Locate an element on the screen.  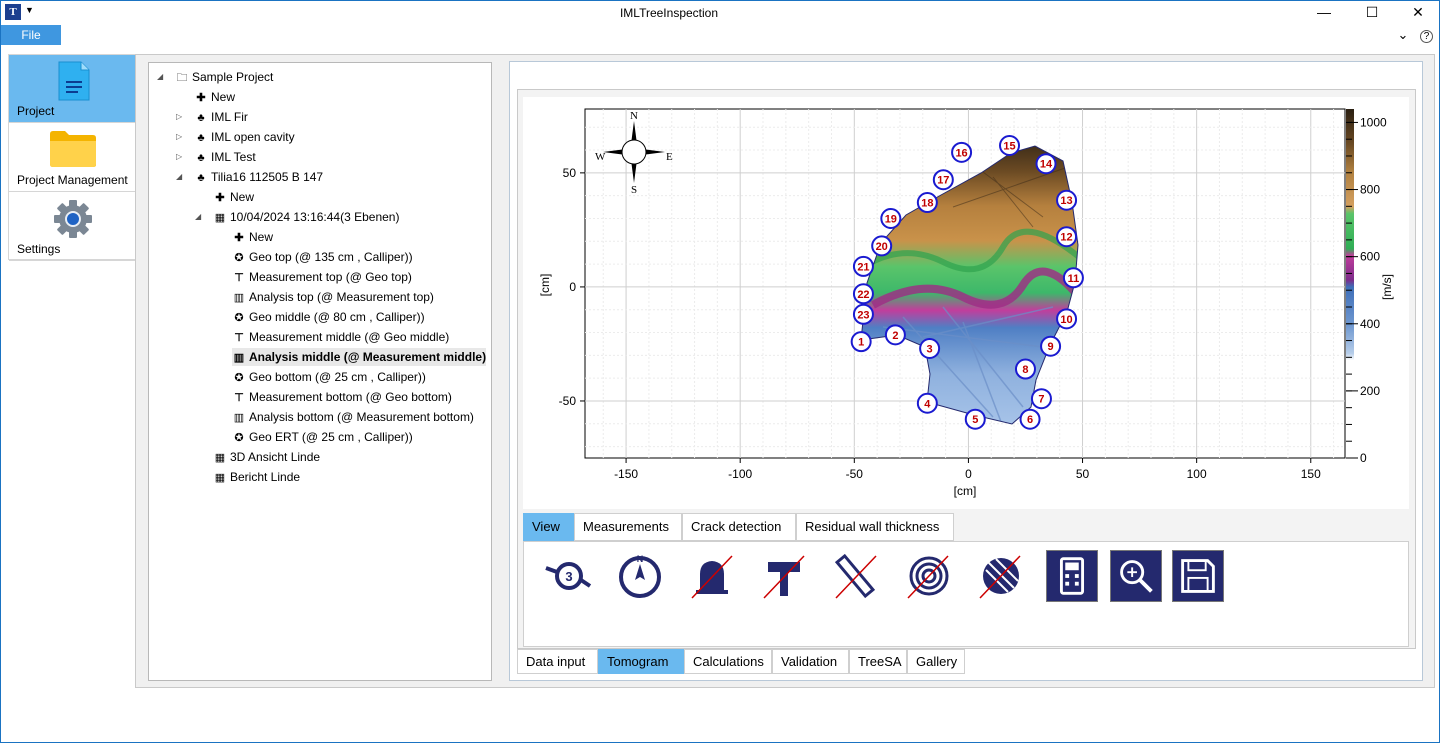
sensor-marker: 22 is located at coordinates (863, 294).